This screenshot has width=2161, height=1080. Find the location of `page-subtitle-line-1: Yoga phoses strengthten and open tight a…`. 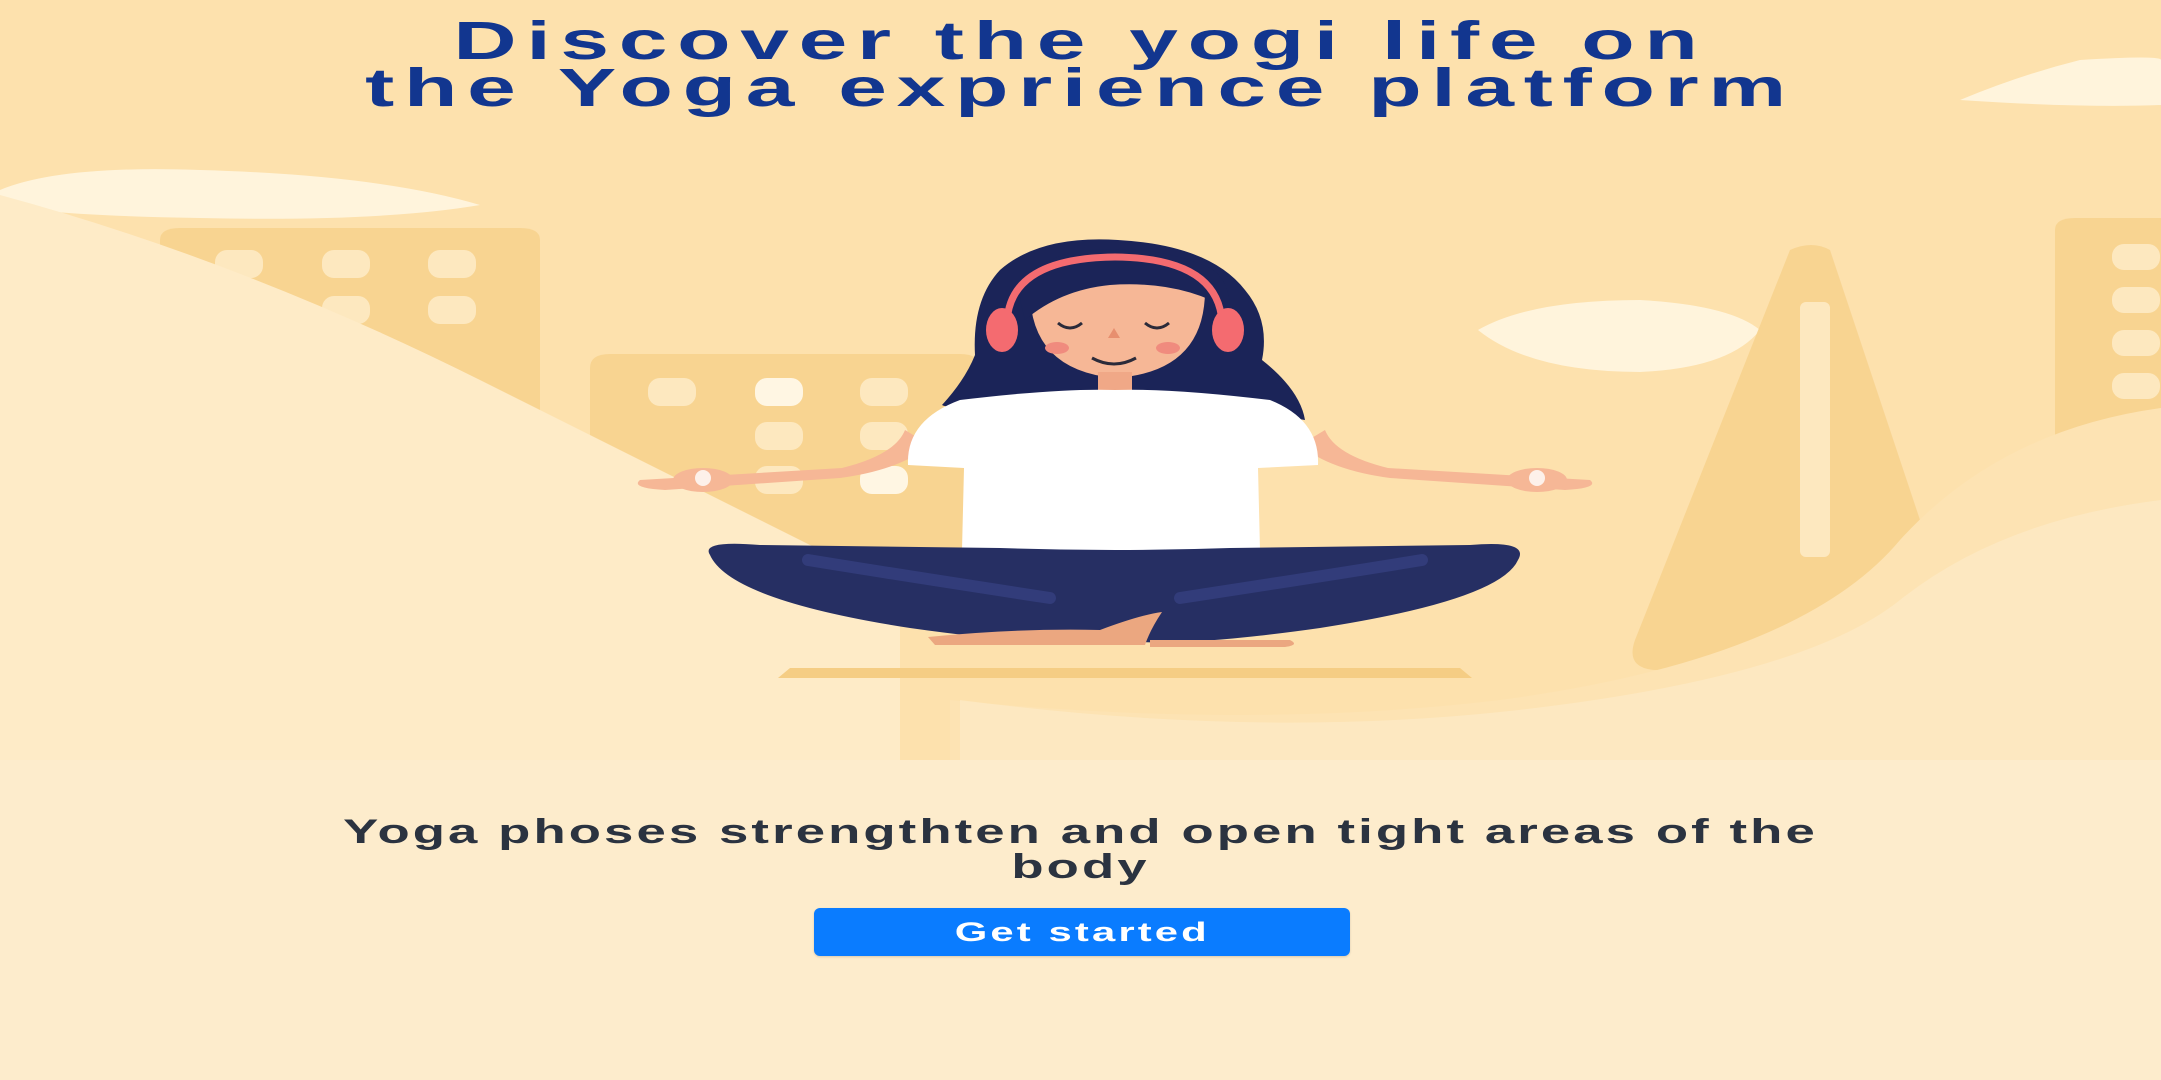

page-subtitle-line-1: Yoga phoses strengthten and open tight a… is located at coordinates (1080, 832).